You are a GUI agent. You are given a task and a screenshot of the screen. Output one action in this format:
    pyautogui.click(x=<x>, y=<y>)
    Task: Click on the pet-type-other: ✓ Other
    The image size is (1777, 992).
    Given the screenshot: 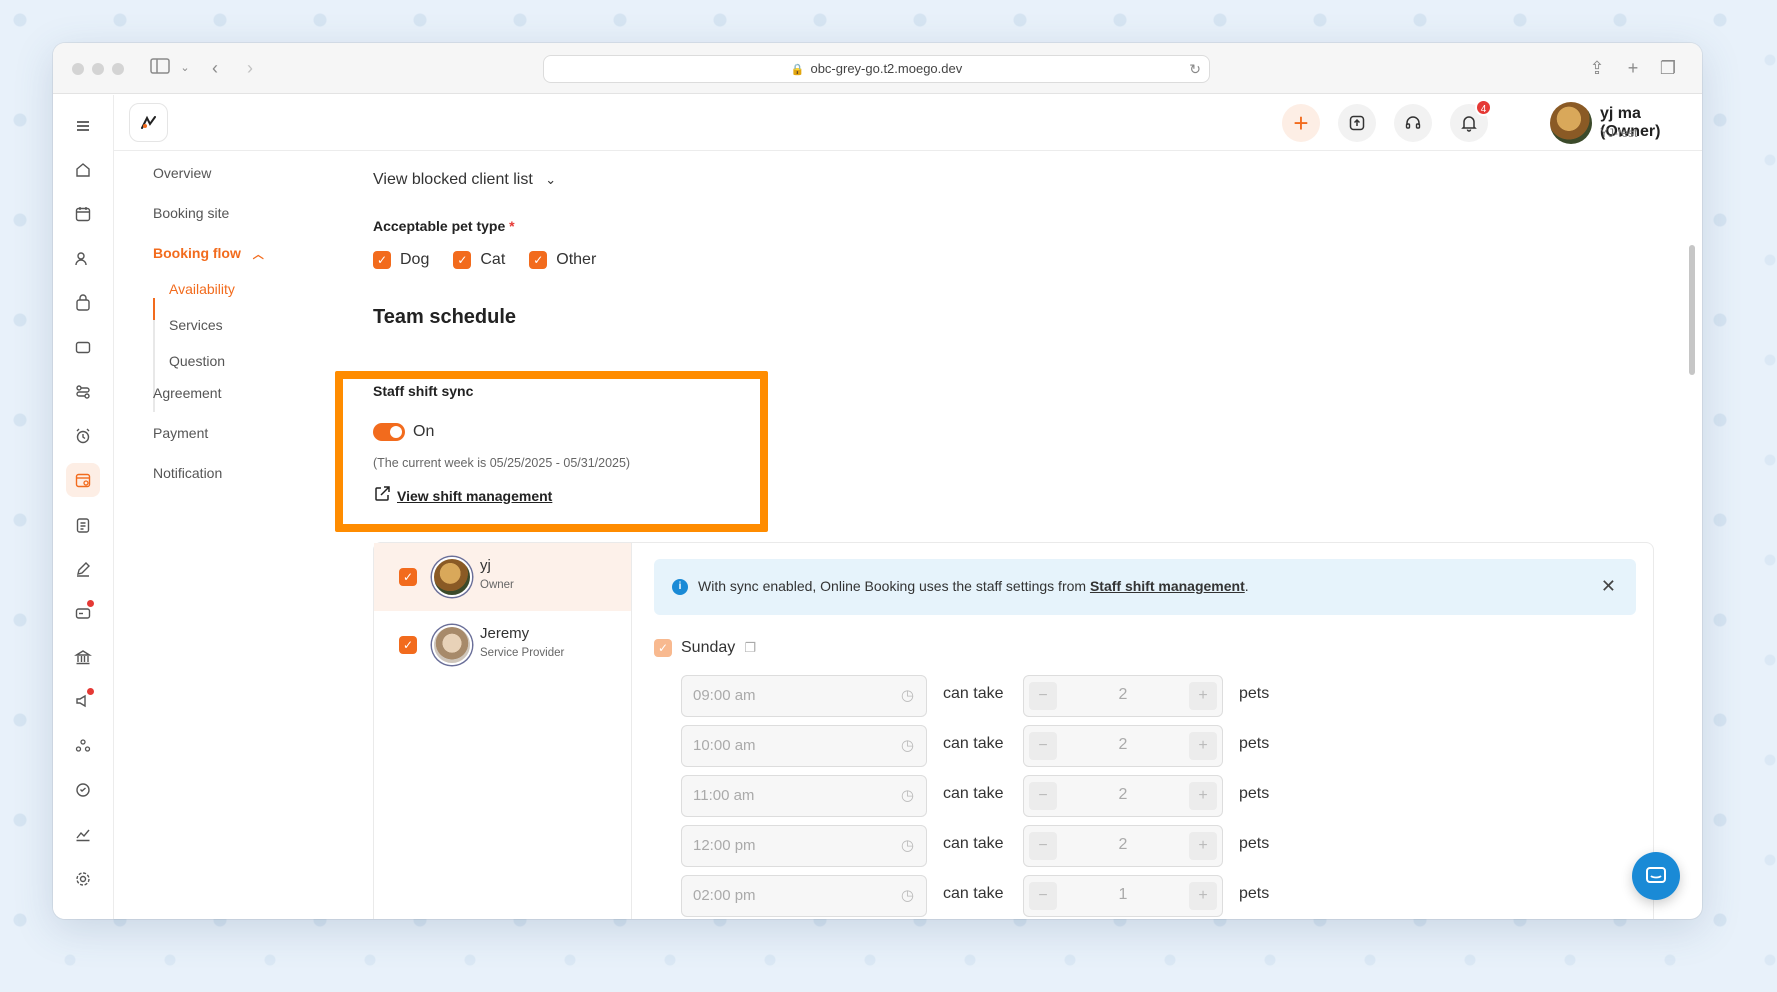 What is the action you would take?
    pyautogui.click(x=562, y=260)
    